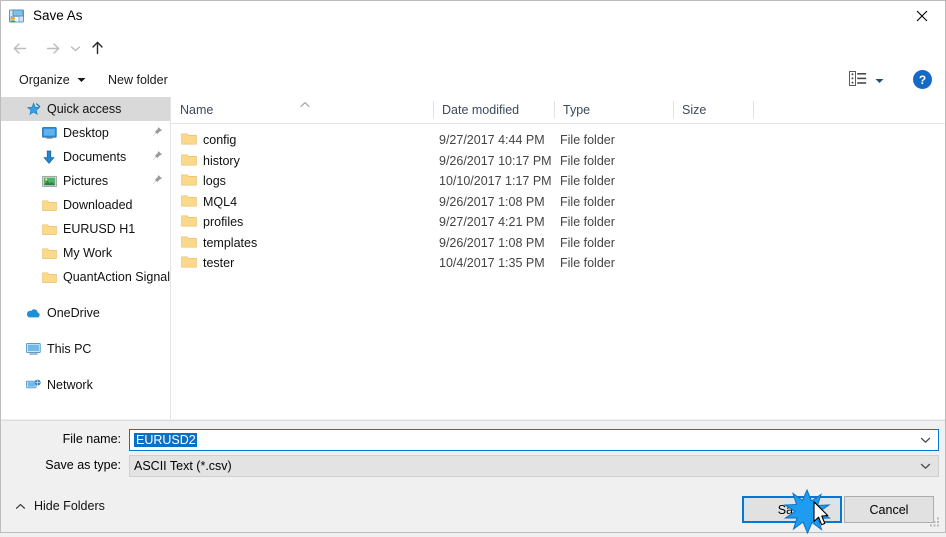 This screenshot has height=537, width=946. What do you see at coordinates (713, 109) in the screenshot?
I see `column-header-size: Size` at bounding box center [713, 109].